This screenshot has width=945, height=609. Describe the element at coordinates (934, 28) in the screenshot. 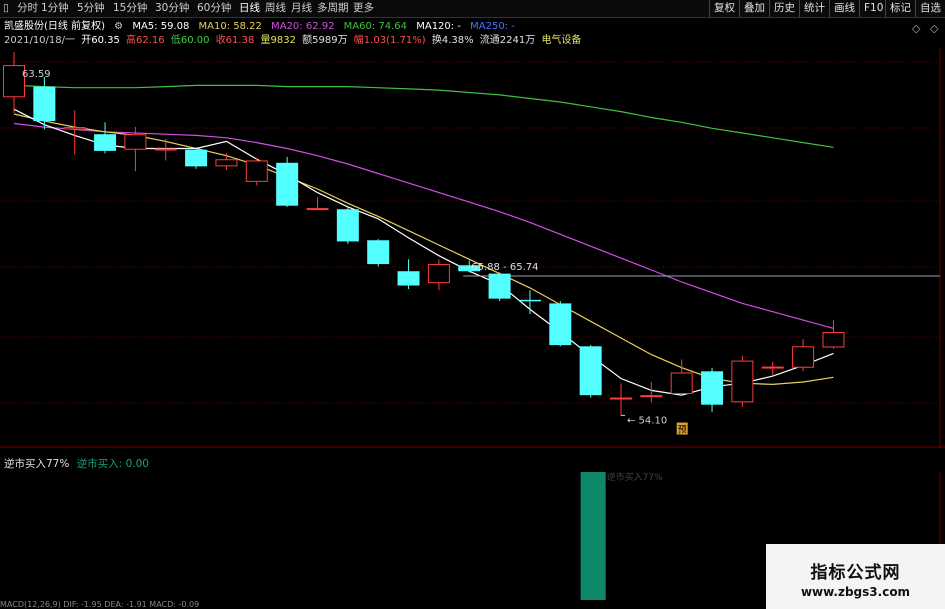

I see `collapse-arrow-icon: ◇` at that location.